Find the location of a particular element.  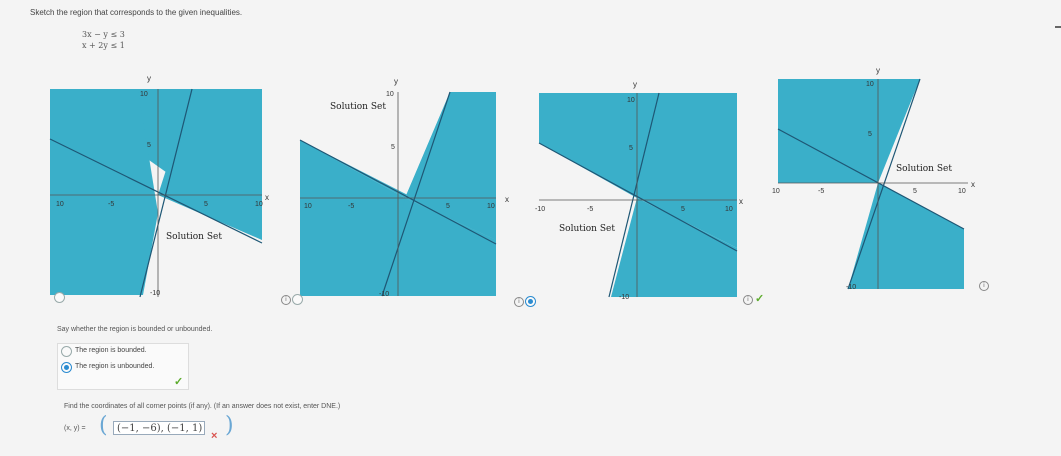

graph-1-solution-label: Solution Set is located at coordinates (194, 237).